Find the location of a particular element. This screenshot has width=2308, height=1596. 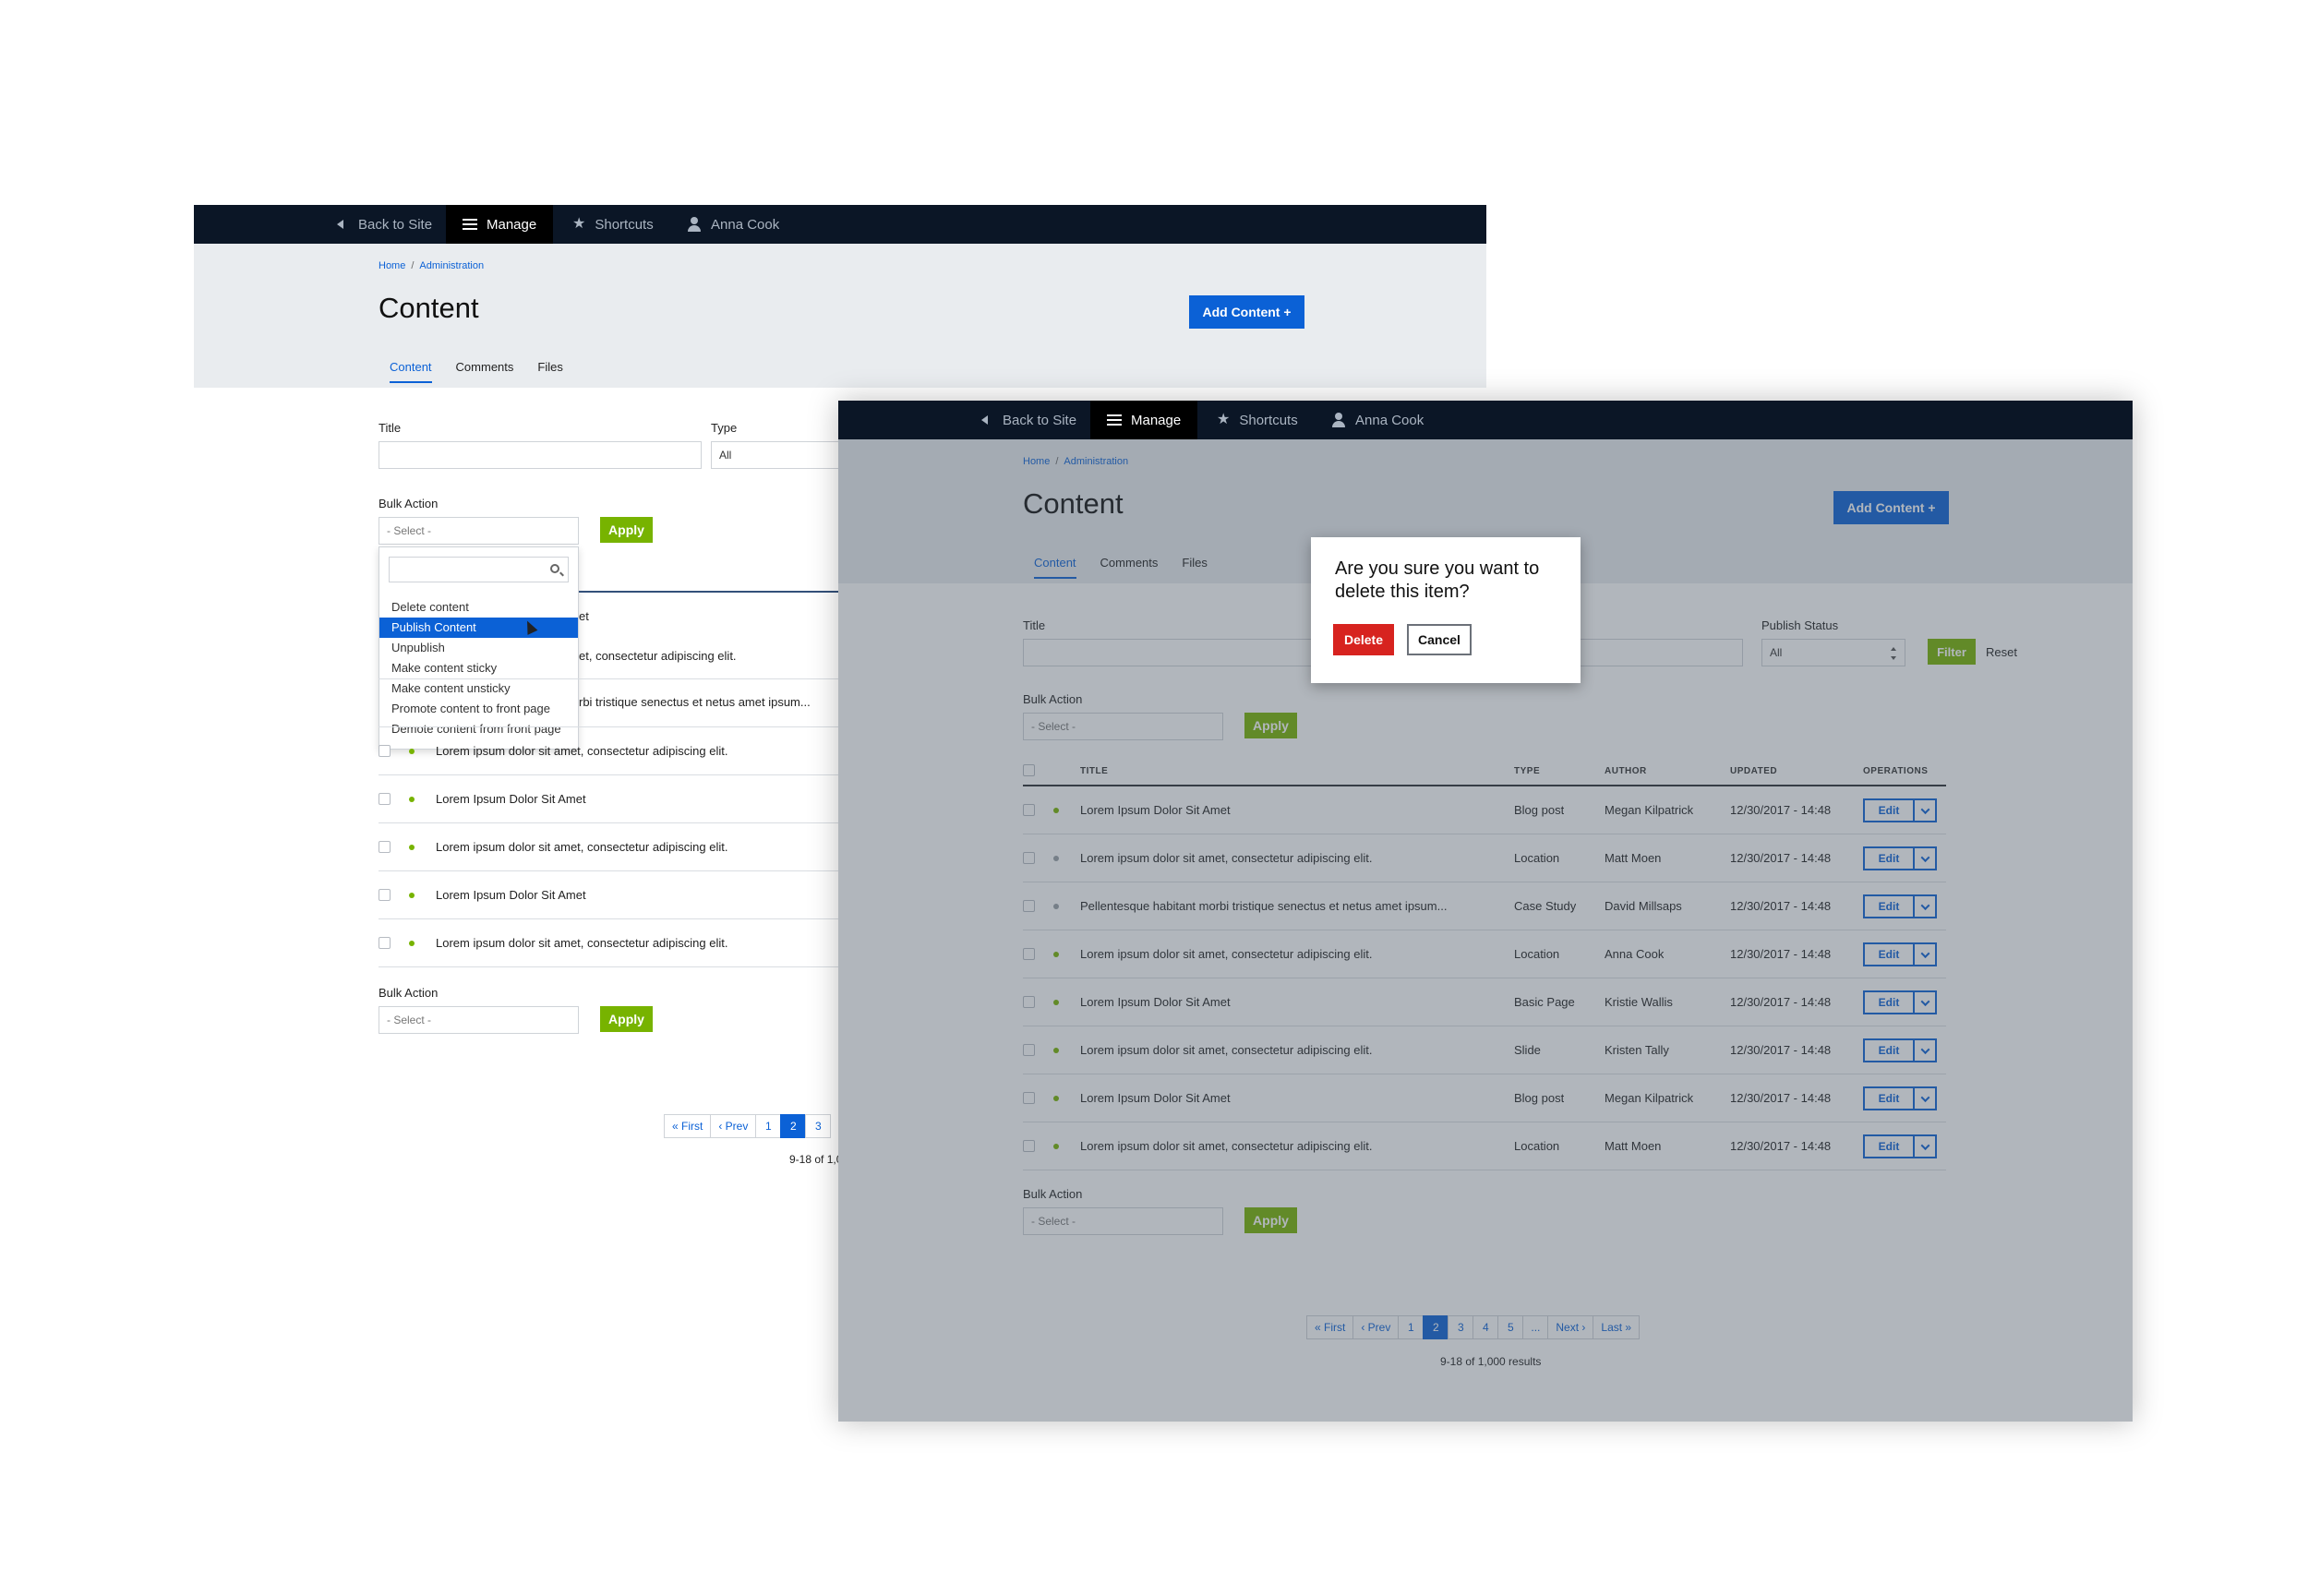

results-count: 9-18 of 1,0 is located at coordinates (816, 1159).